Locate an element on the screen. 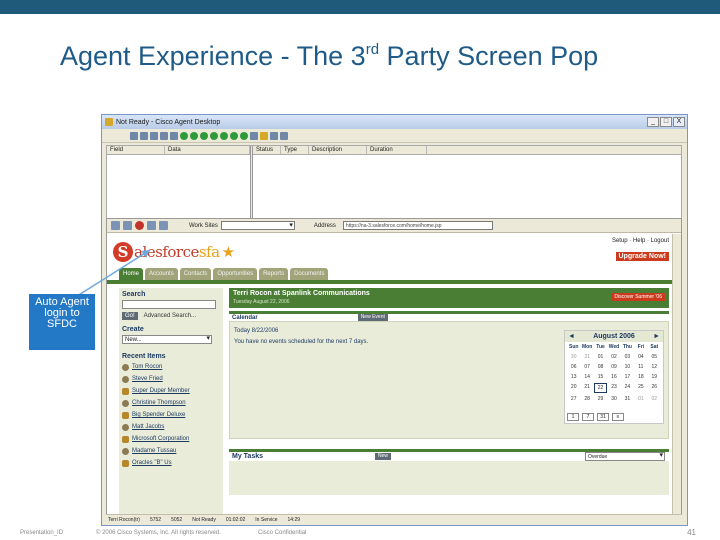 The height and width of the screenshot is (540, 720). calendar-day: 04 is located at coordinates (640, 357).